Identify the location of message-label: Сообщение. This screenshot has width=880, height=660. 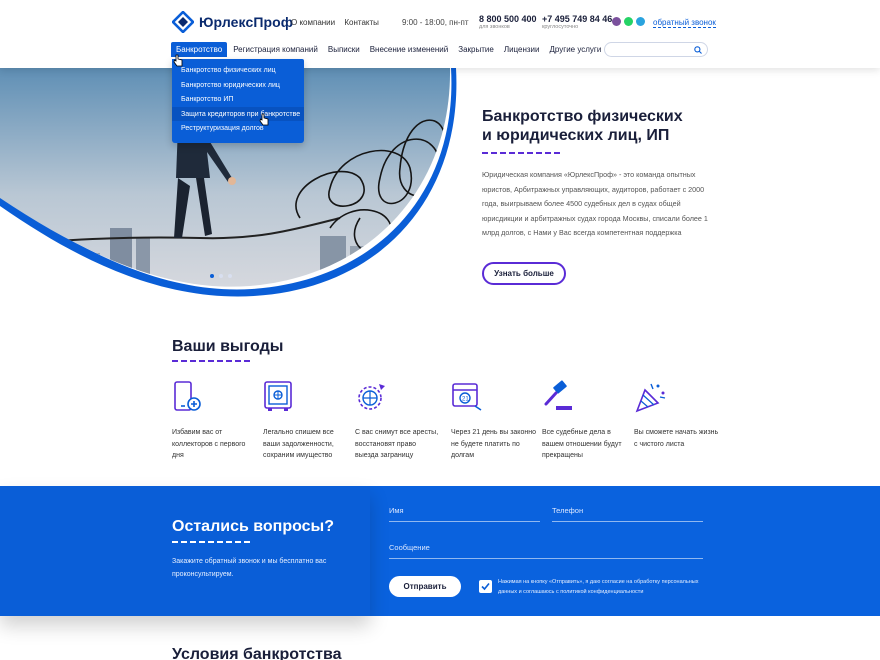
(409, 547).